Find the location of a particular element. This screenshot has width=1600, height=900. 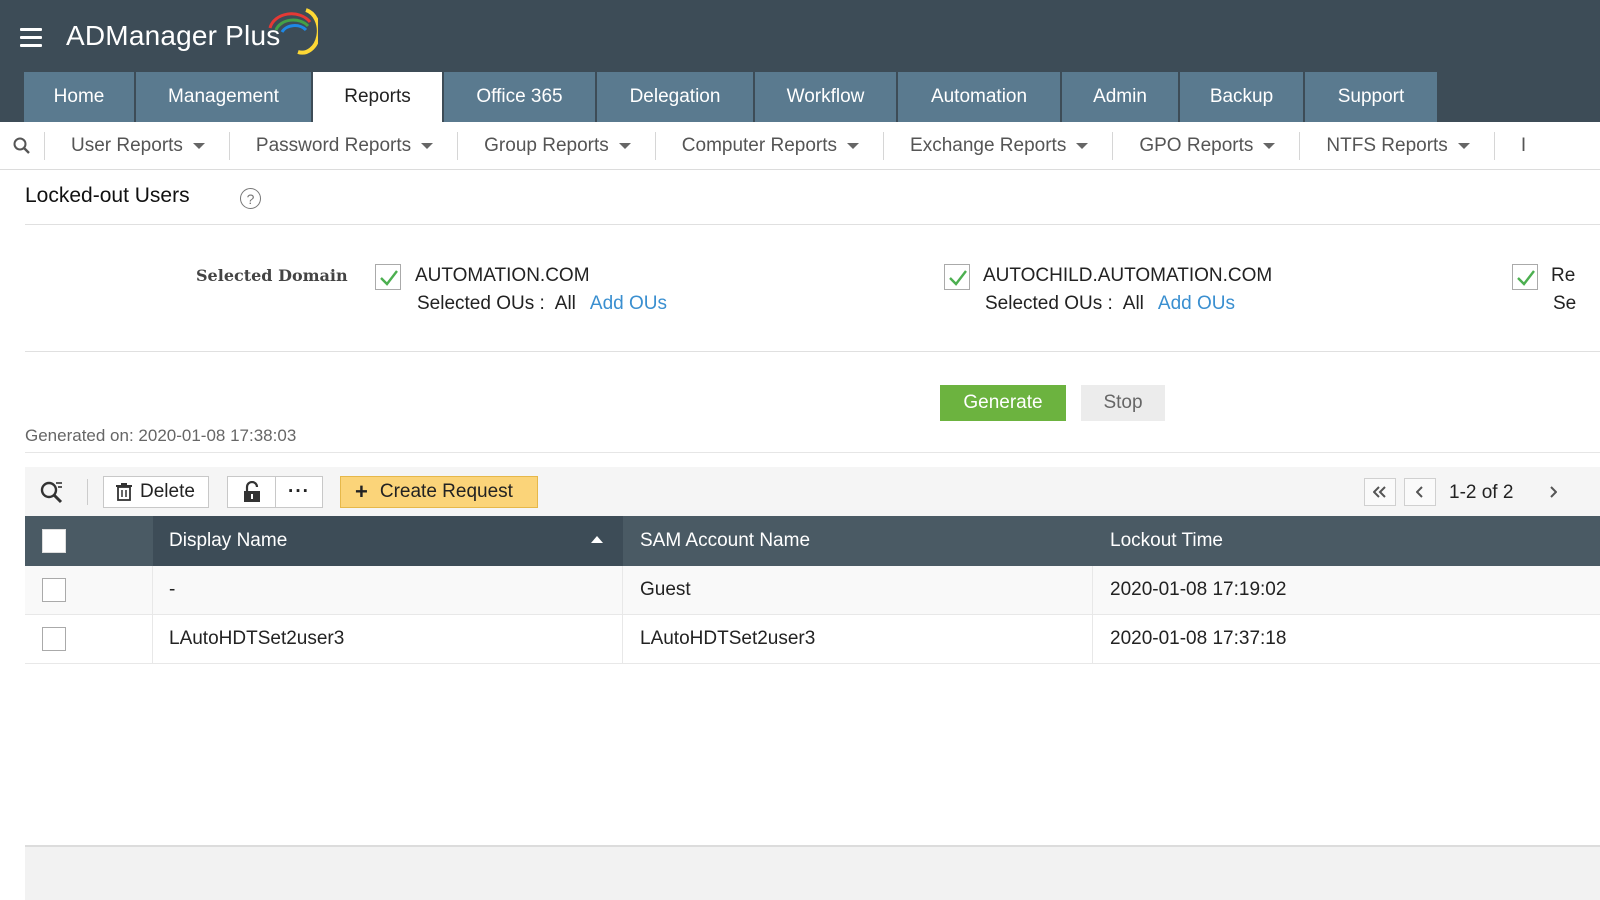

toolbar-separator is located at coordinates (87, 492).